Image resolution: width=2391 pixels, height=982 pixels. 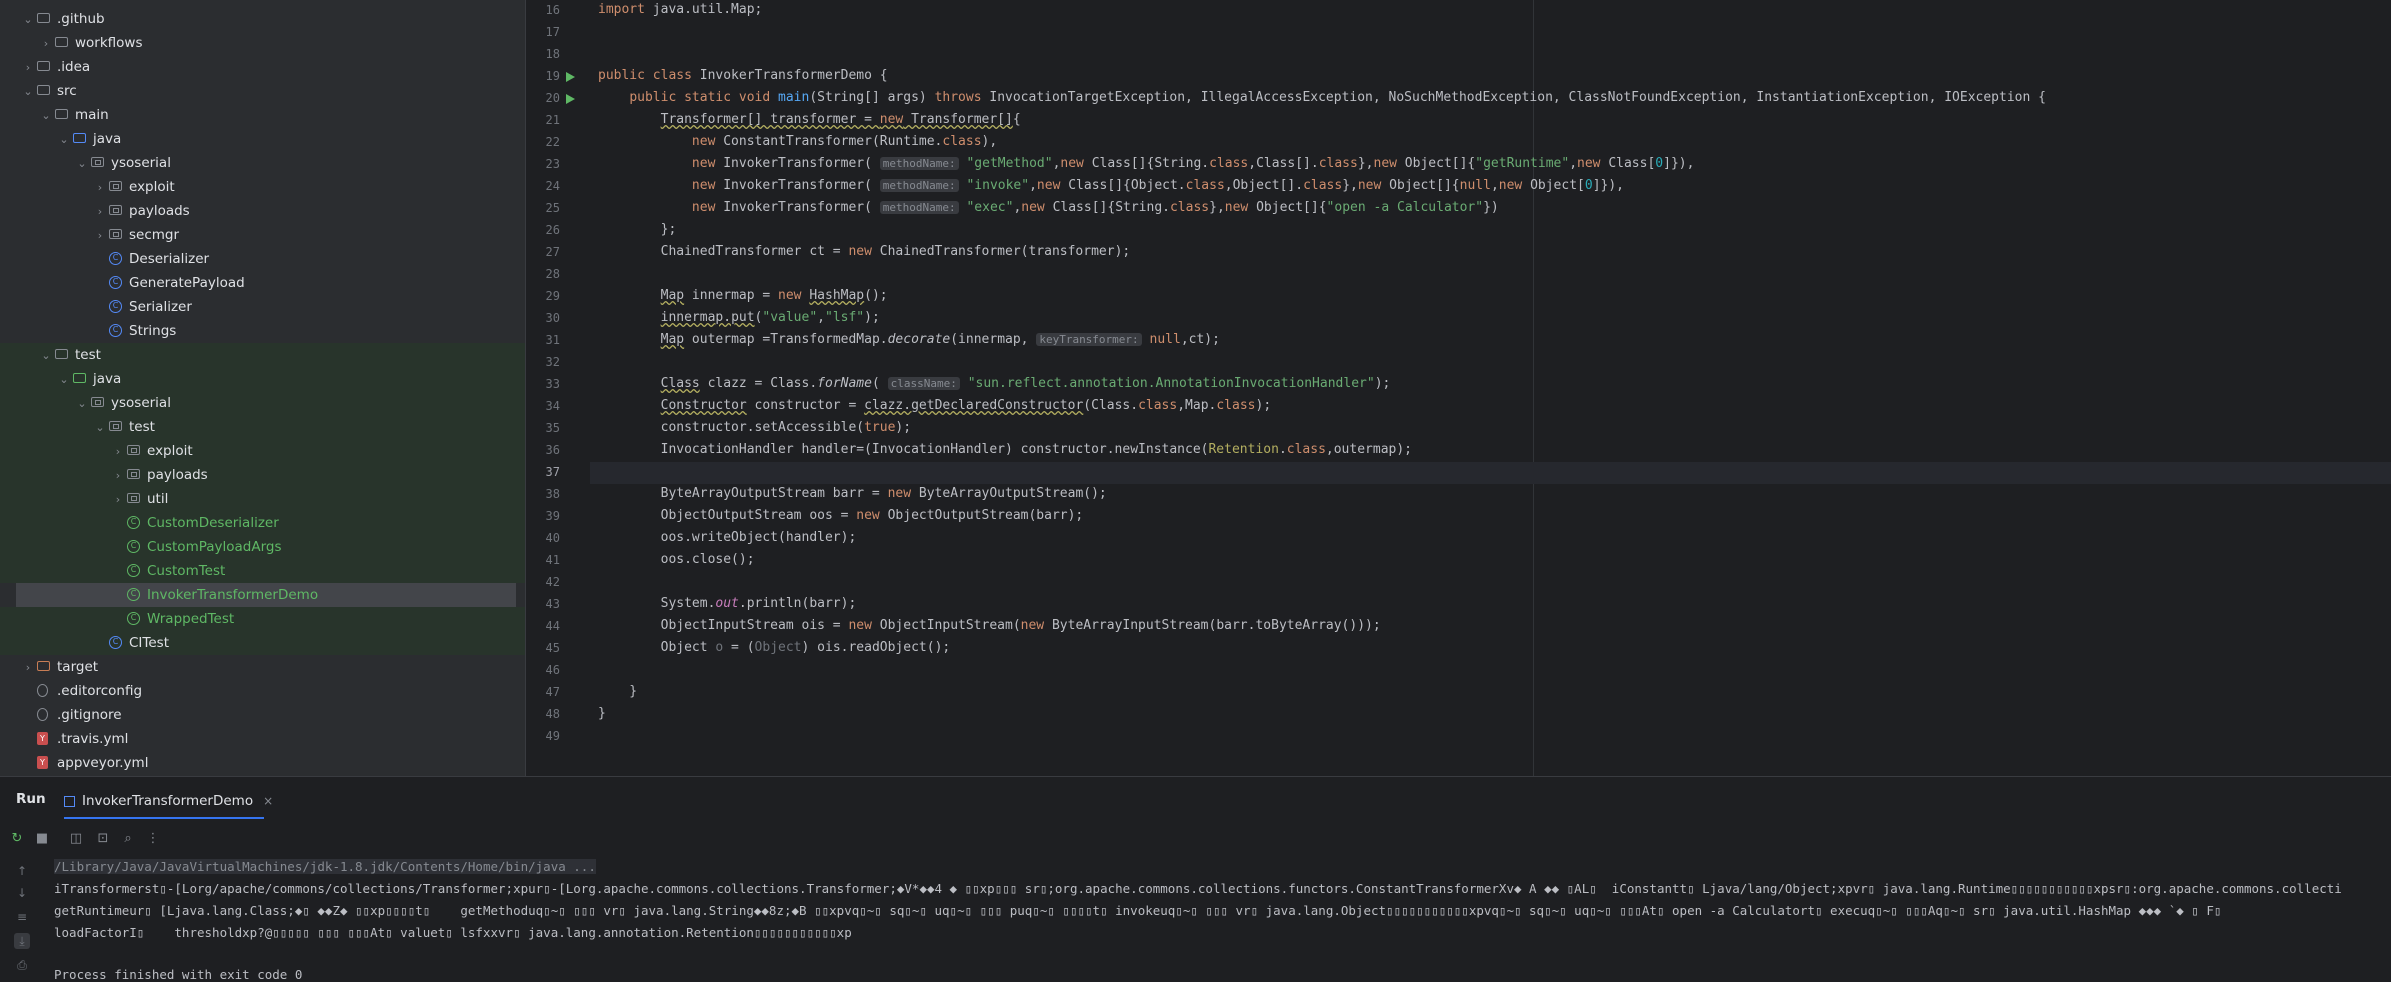 I want to click on tree-item-label: src, so click(x=67, y=91).